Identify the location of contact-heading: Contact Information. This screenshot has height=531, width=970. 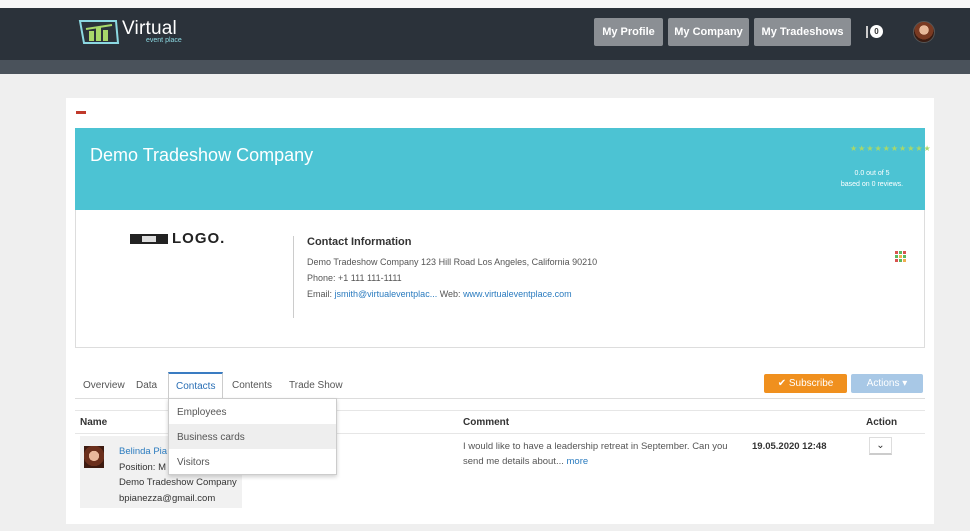
(359, 242).